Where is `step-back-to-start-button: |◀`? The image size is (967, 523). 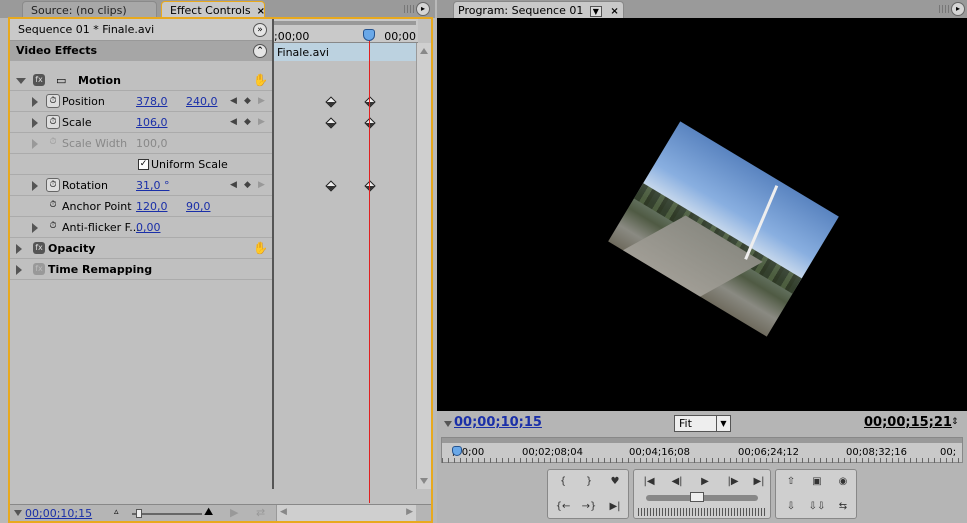 step-back-to-start-button: |◀ is located at coordinates (649, 482).